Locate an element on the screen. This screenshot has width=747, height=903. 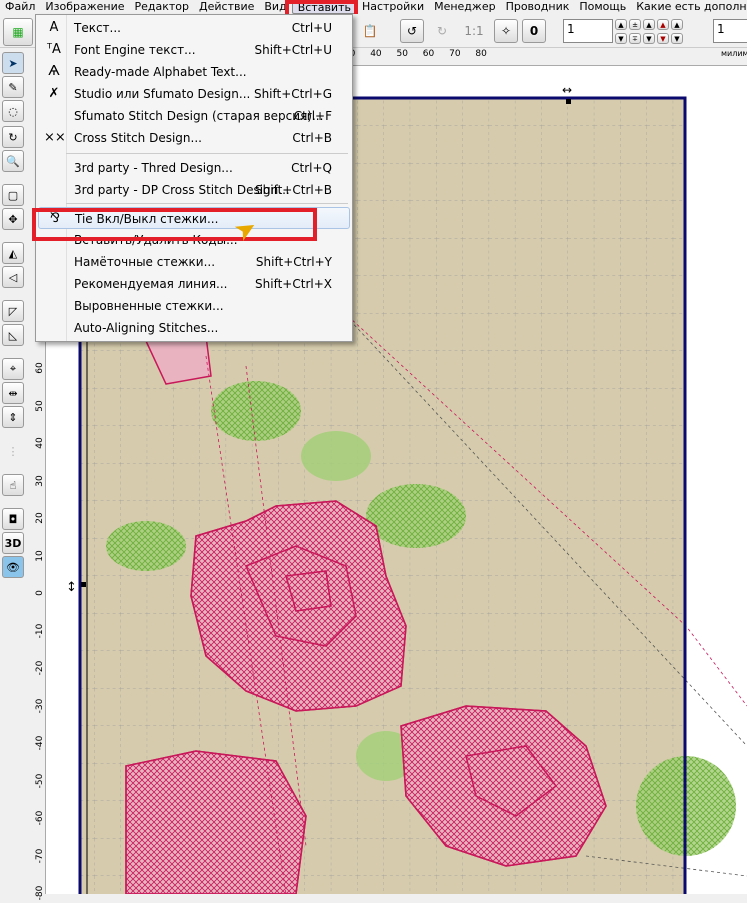
ruler-v-label: -20 is located at coordinates (40, 668).